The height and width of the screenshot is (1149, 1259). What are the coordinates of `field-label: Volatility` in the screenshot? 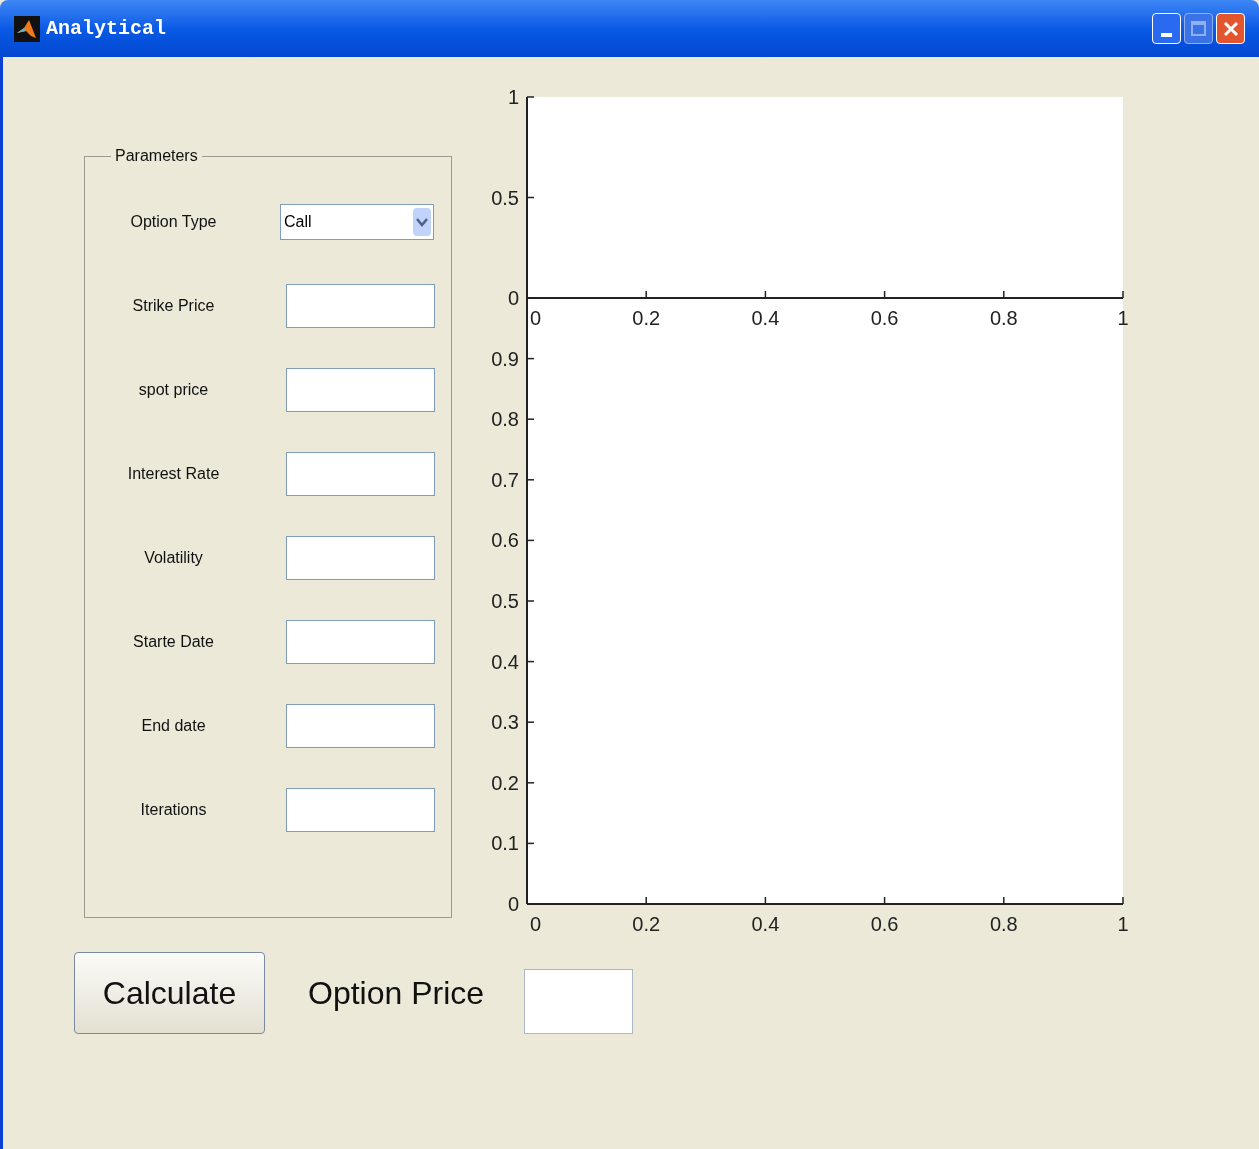 It's located at (173, 558).